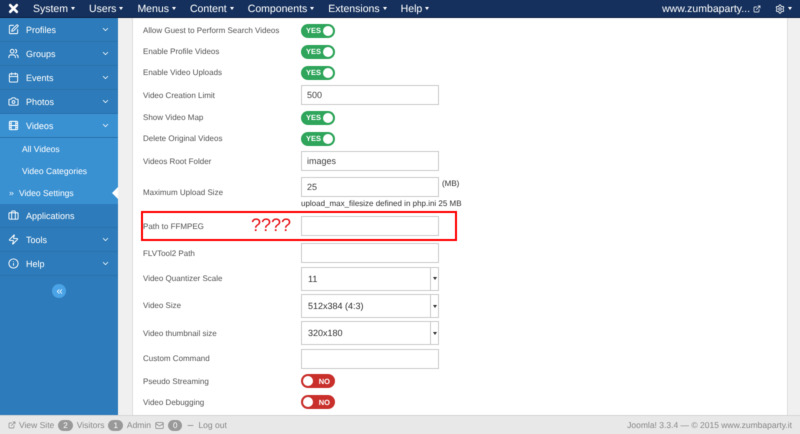 The image size is (800, 434). I want to click on sidebar-item: Events, so click(59, 78).